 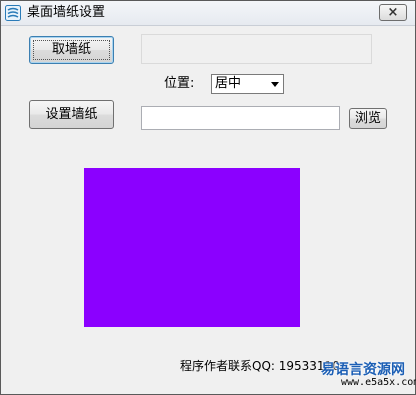 I want to click on watermark-url: www.e5a5x.com, so click(x=378, y=382).